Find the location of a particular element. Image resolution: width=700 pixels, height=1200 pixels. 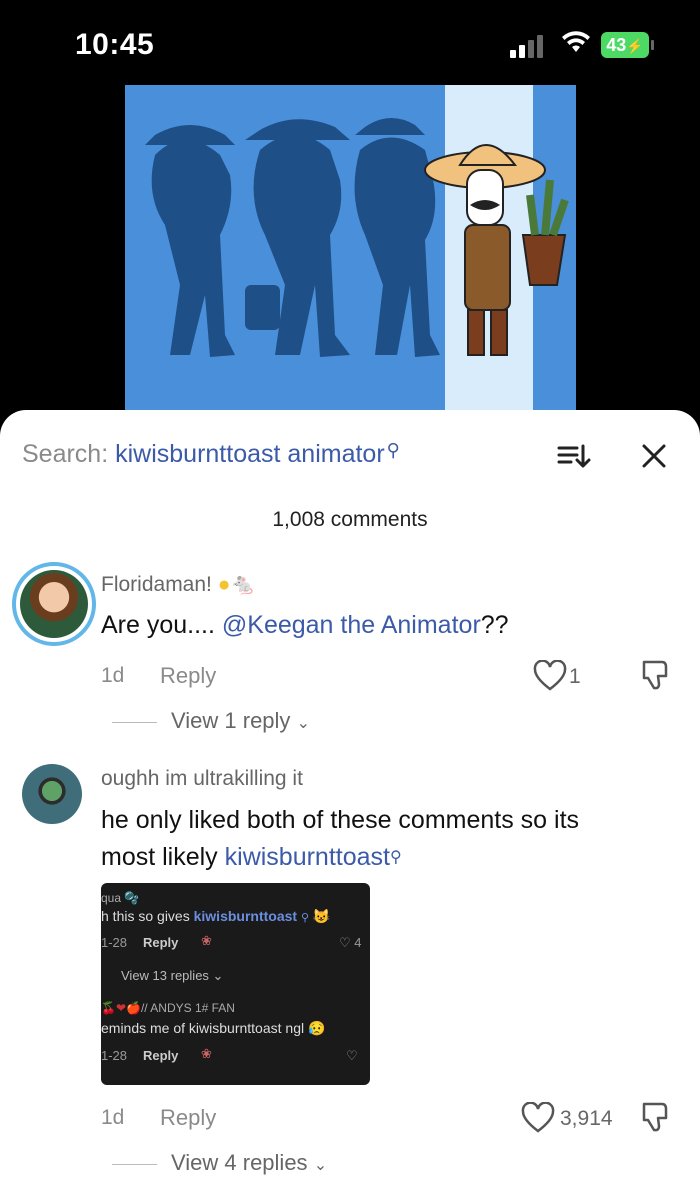

battery-indicator: 43⚡ is located at coordinates (625, 45).